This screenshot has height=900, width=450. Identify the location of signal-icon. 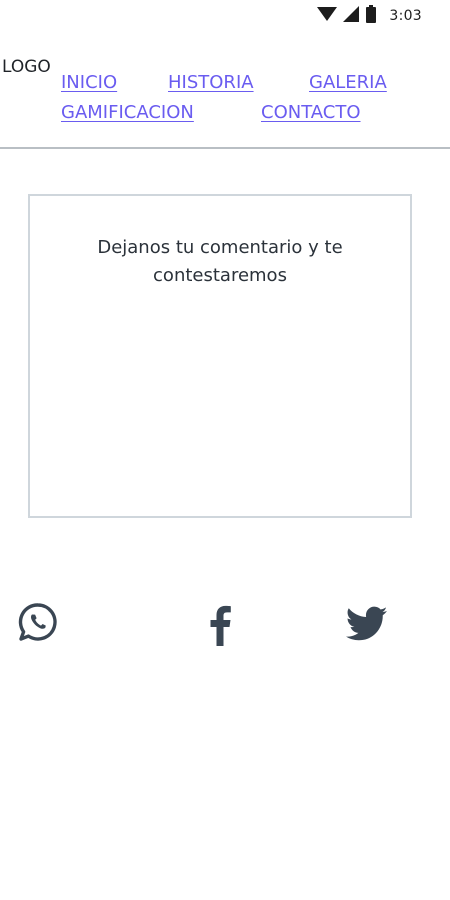
(351, 16).